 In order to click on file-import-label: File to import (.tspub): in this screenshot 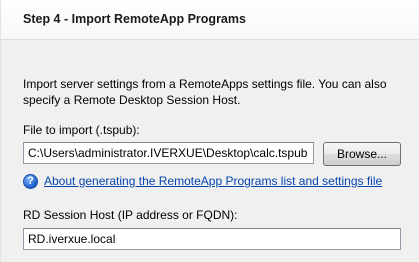, I will do `click(81, 130)`.